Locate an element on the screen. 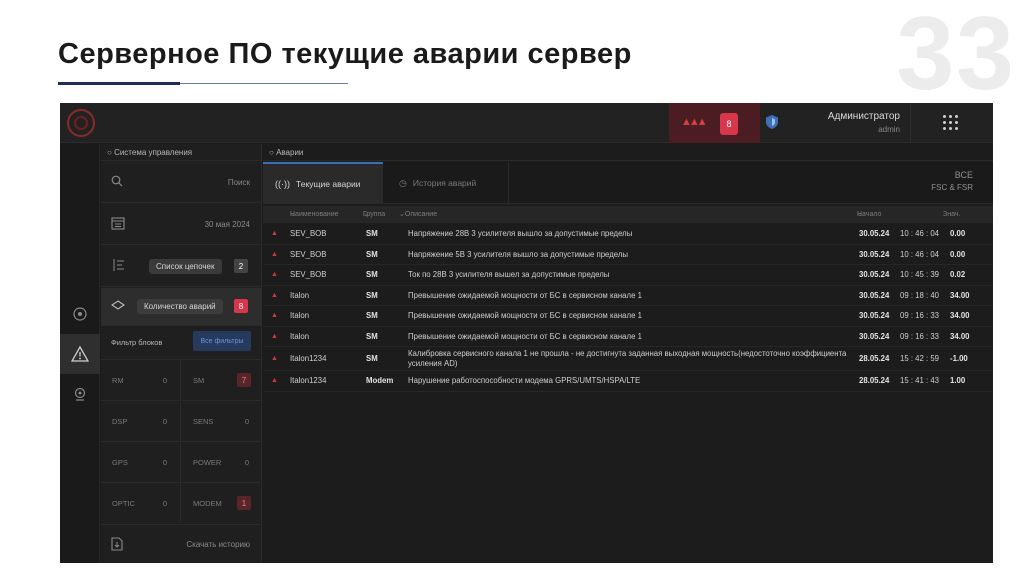  tab-current-alarms: ((·)) Текущие аварии is located at coordinates (323, 183).